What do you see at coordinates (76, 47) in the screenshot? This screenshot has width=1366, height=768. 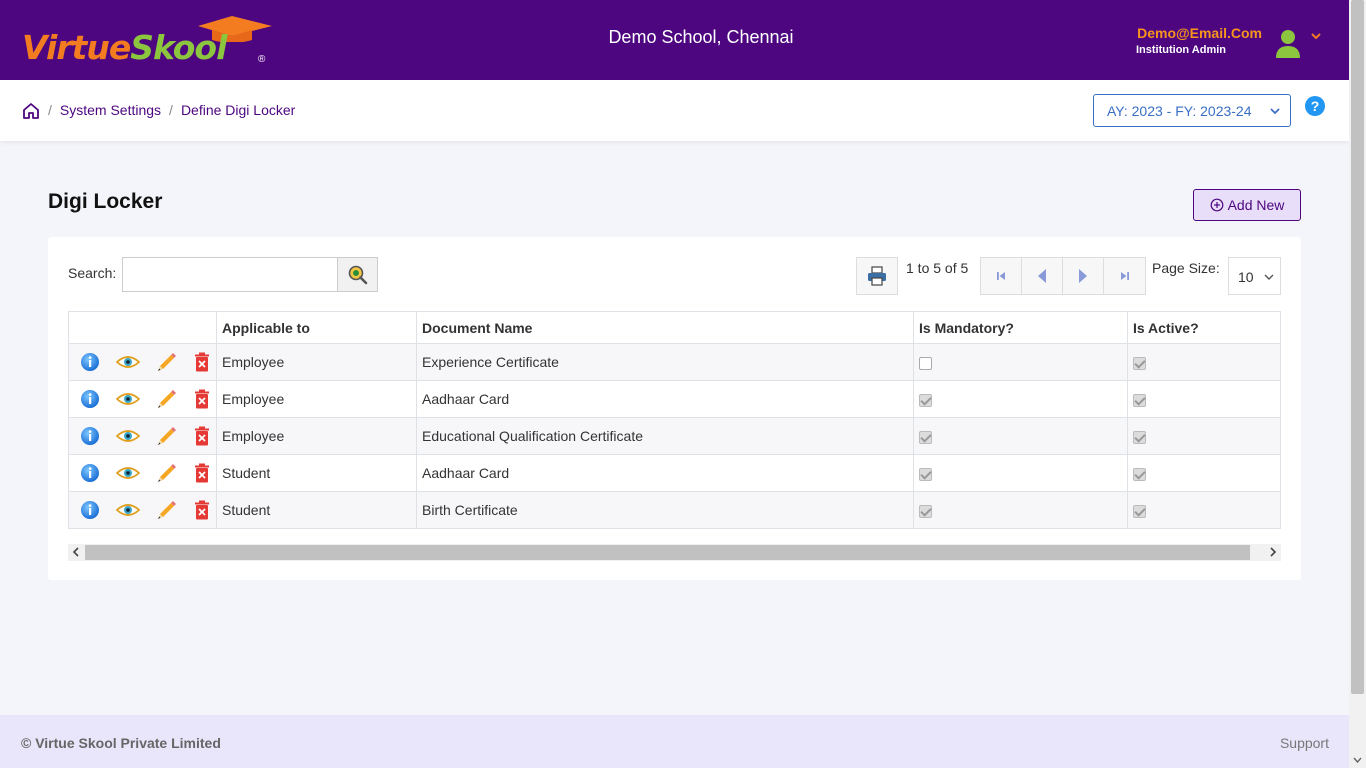 I see `logo-virtue: Virtue` at bounding box center [76, 47].